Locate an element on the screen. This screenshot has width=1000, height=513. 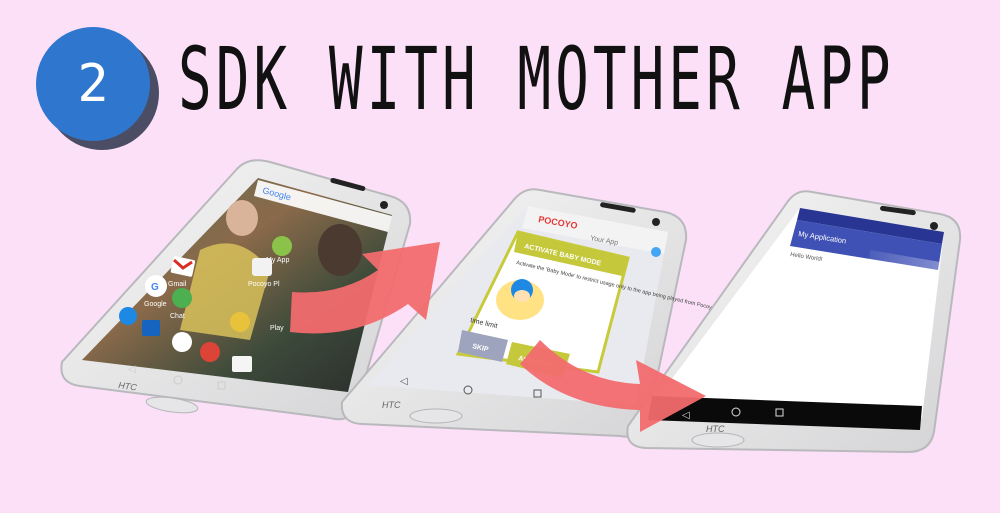
photos-icon is located at coordinates (242, 364).